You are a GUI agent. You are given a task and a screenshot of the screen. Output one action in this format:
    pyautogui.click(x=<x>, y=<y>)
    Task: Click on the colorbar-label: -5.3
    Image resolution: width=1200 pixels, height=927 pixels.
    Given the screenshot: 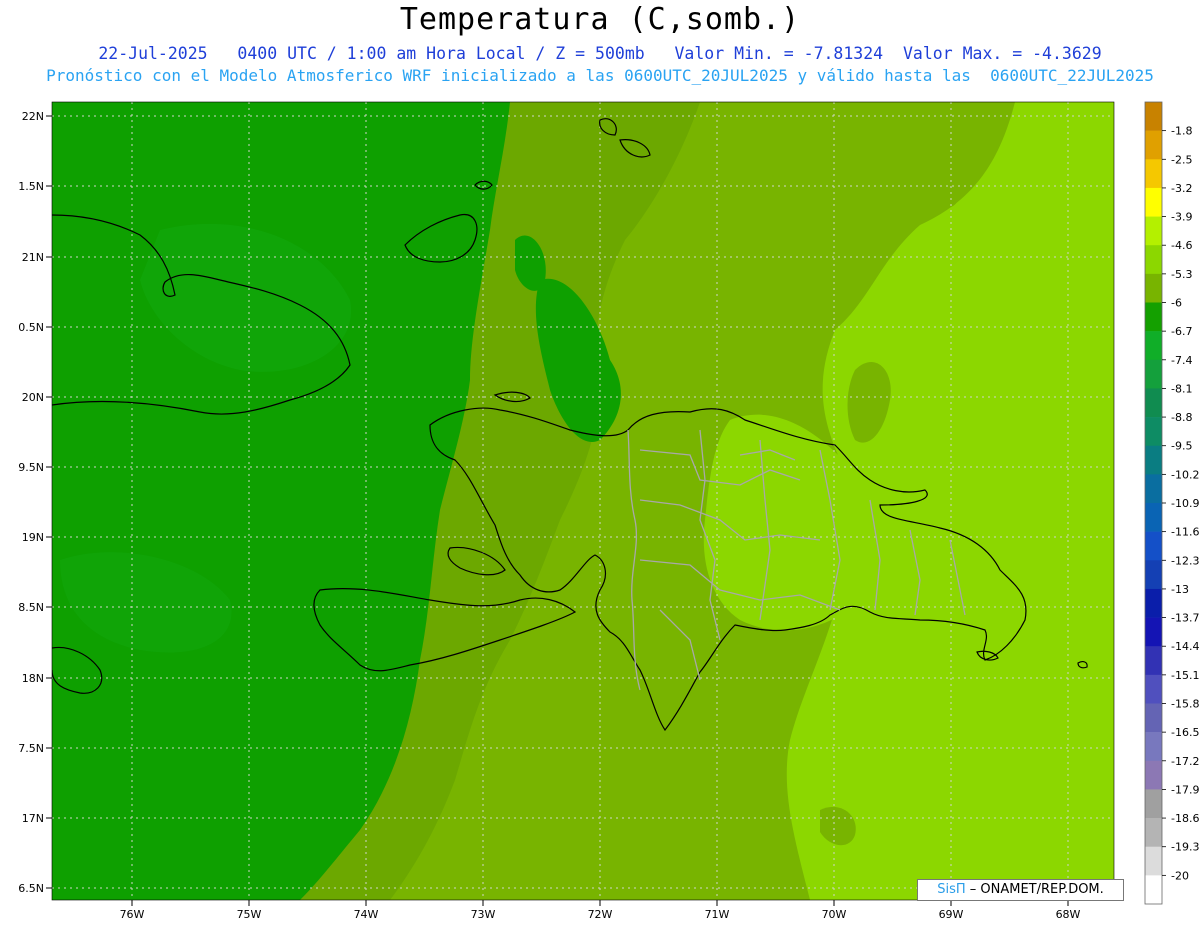 What is the action you would take?
    pyautogui.click(x=1181, y=274)
    